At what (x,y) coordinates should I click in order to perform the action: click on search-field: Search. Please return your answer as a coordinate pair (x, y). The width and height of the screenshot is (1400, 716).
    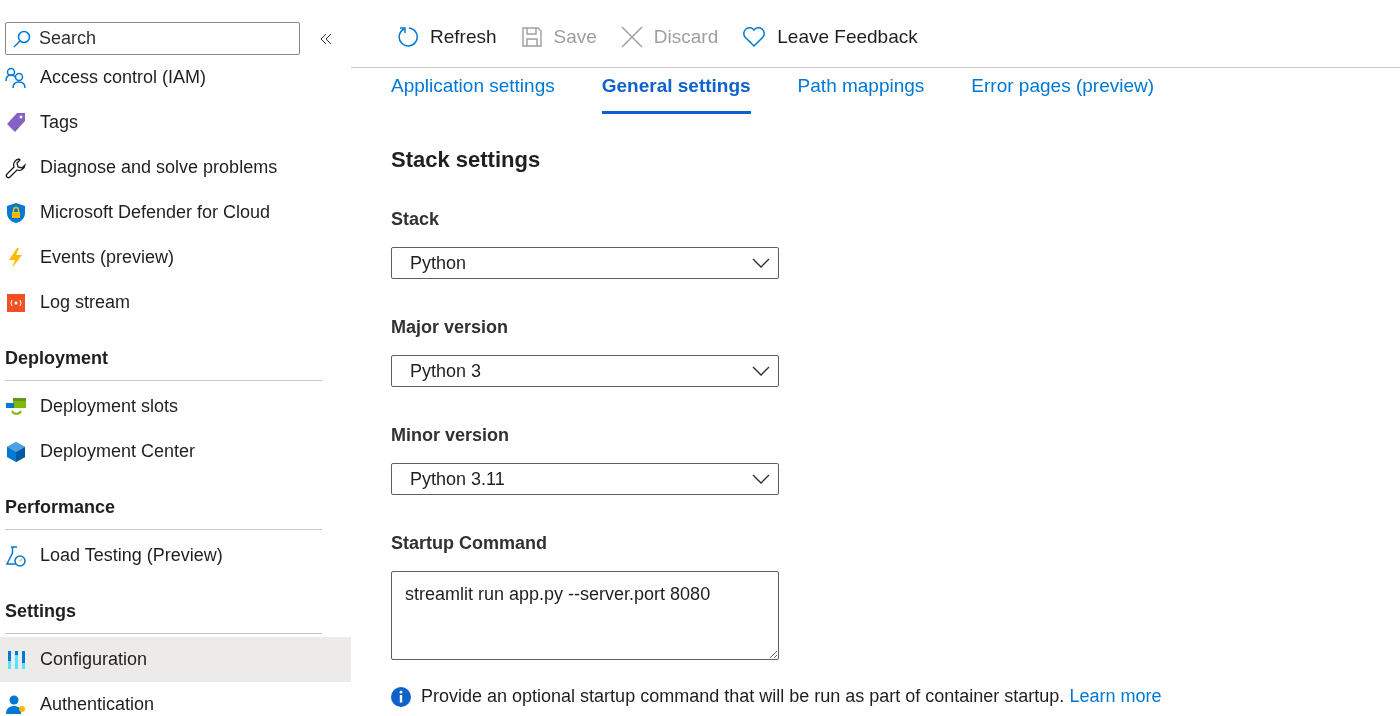
    Looking at the image, I should click on (152, 38).